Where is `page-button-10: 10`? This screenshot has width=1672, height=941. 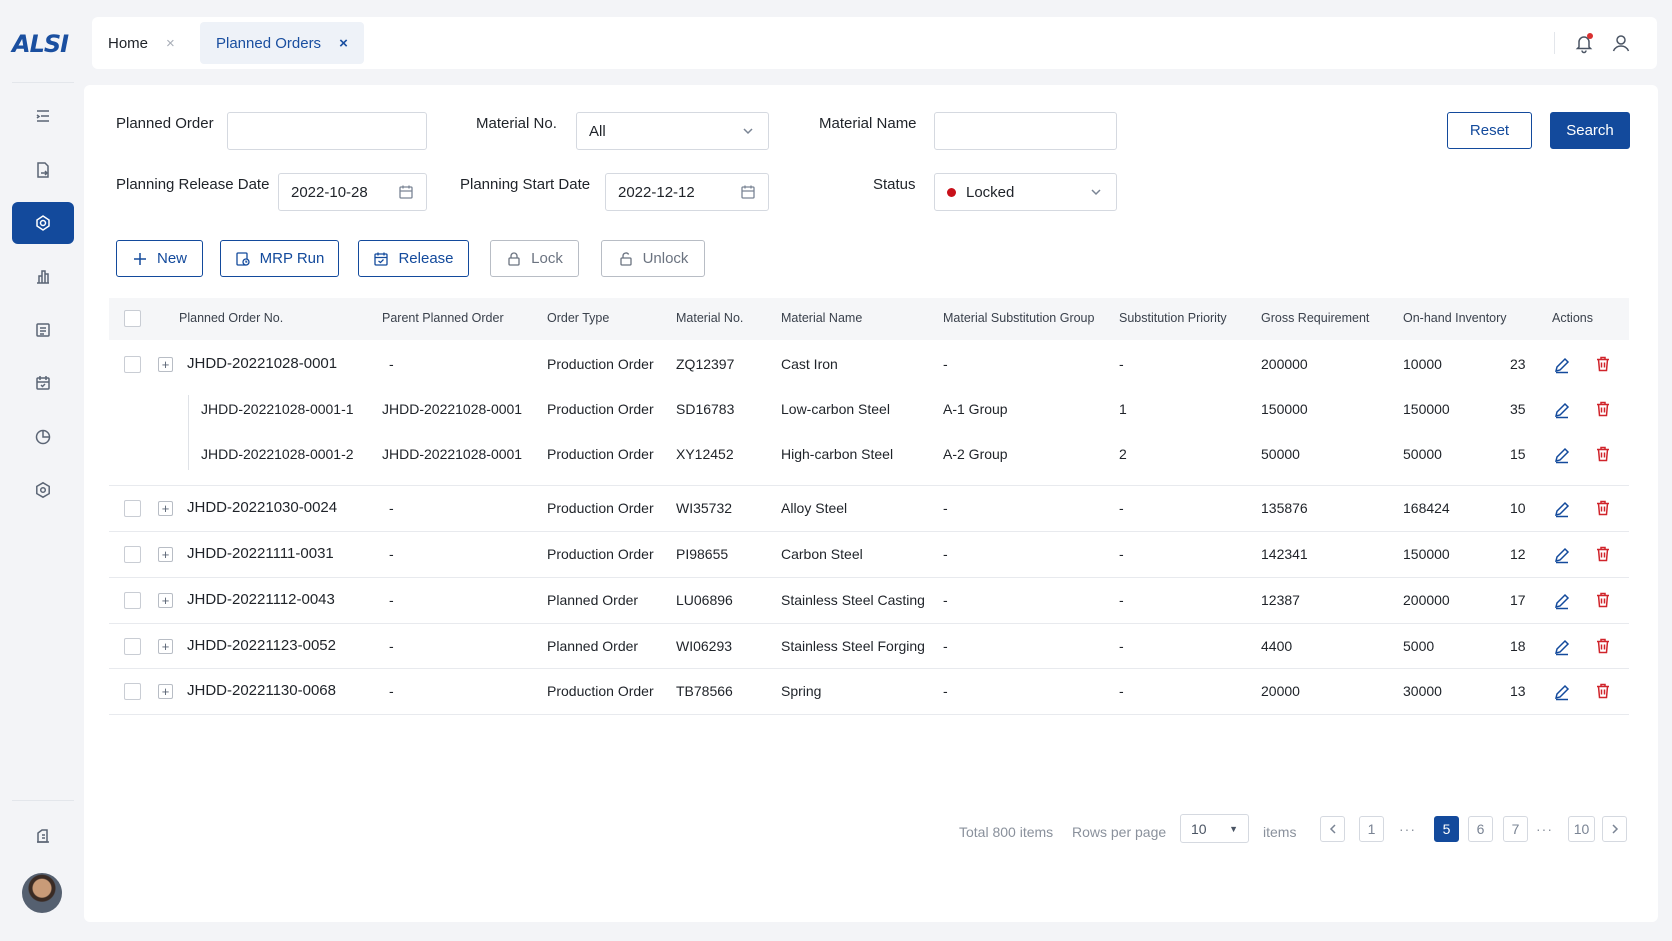
page-button-10: 10 is located at coordinates (1581, 829).